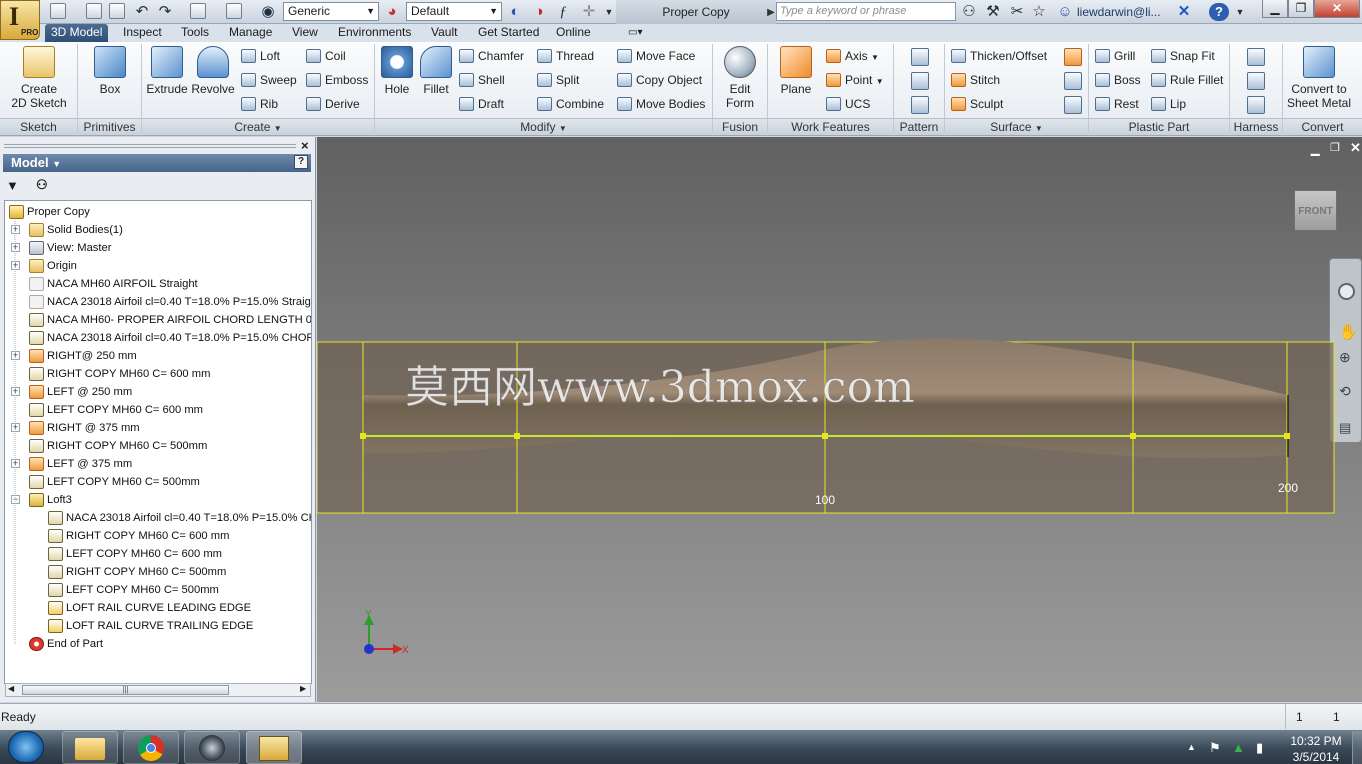 The width and height of the screenshot is (1362, 764). Describe the element at coordinates (659, 80) in the screenshot. I see `copy-object-button: Copy Object` at that location.